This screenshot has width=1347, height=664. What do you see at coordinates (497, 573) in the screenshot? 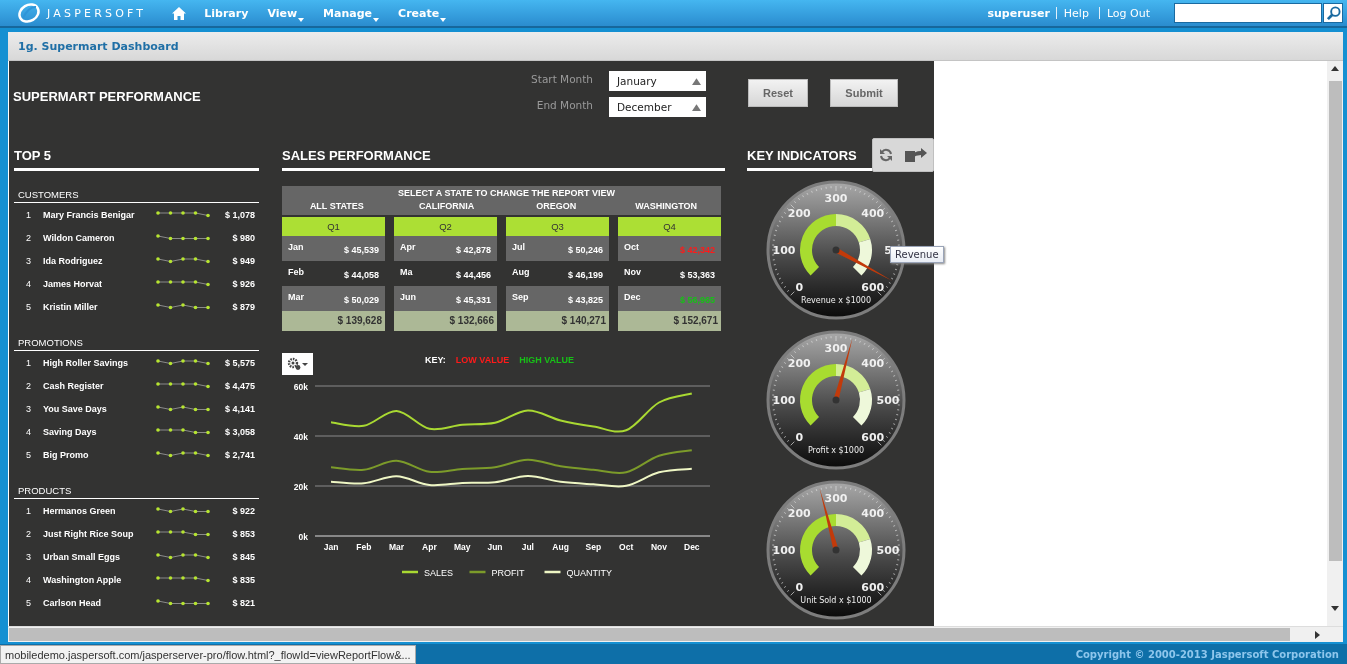
I see `legend-item: PROFIT` at bounding box center [497, 573].